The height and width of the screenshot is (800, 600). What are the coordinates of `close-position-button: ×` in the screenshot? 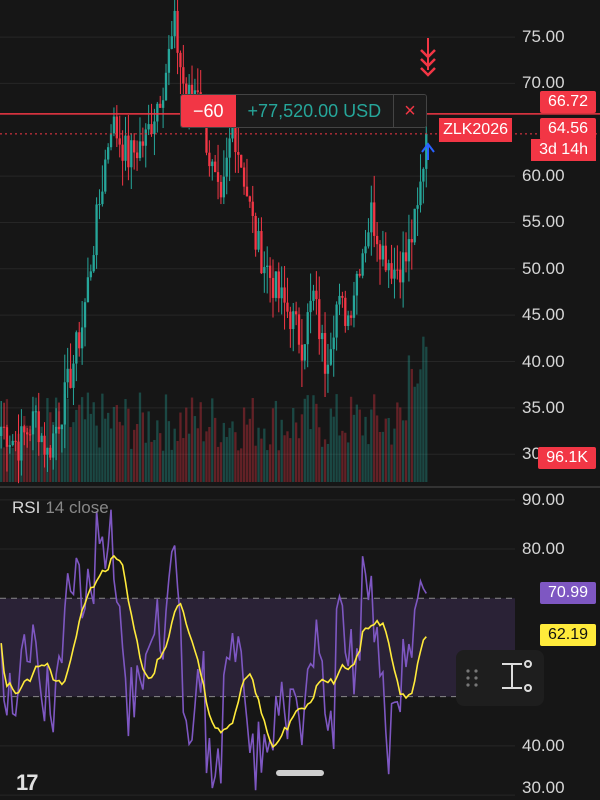 It's located at (409, 111).